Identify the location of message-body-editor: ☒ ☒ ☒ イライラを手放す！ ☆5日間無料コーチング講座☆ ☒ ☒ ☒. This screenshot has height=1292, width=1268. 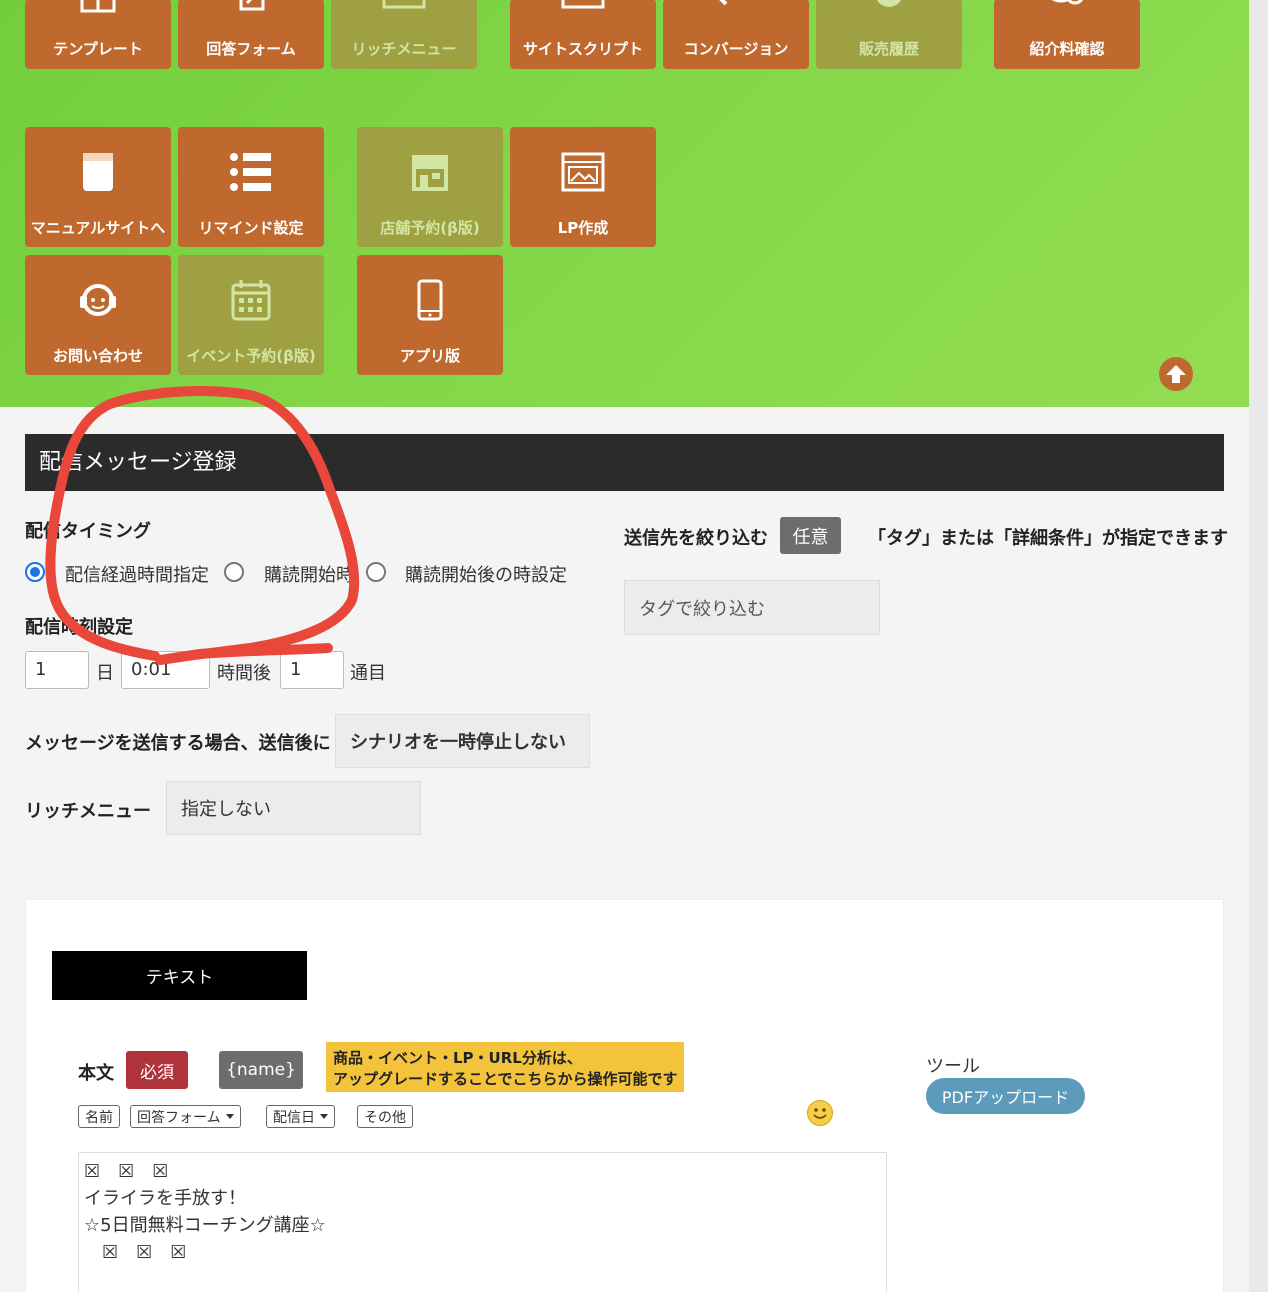
(482, 1222).